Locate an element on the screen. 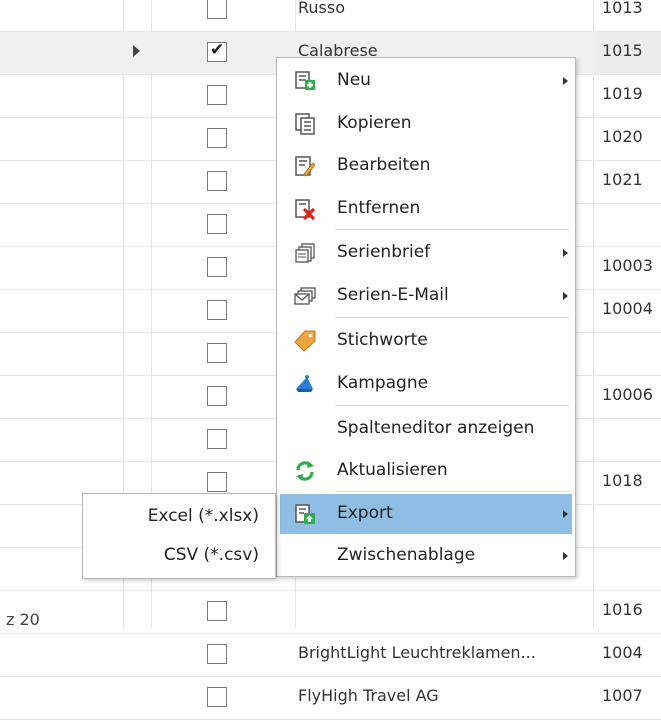  menu-item-bearbeiten: Bearbeiten is located at coordinates (426, 166).